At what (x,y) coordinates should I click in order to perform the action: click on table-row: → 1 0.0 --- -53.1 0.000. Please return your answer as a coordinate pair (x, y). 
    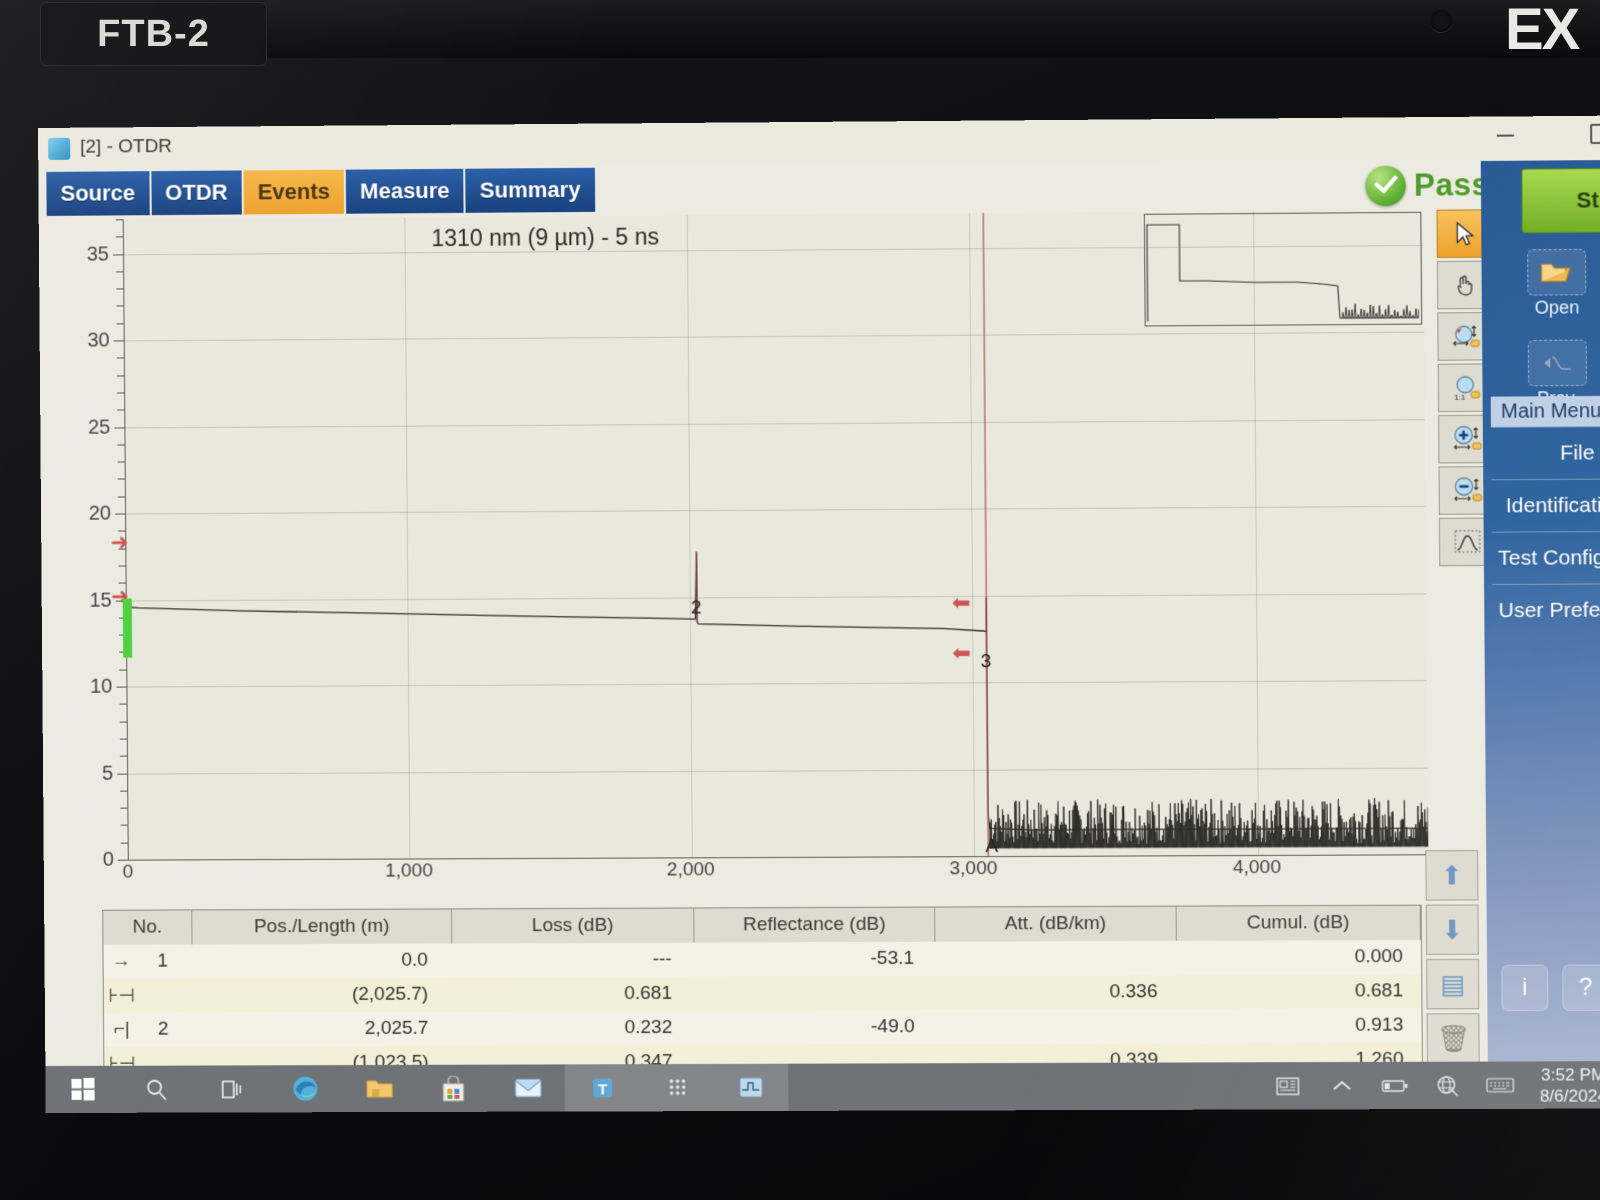
    Looking at the image, I should click on (762, 959).